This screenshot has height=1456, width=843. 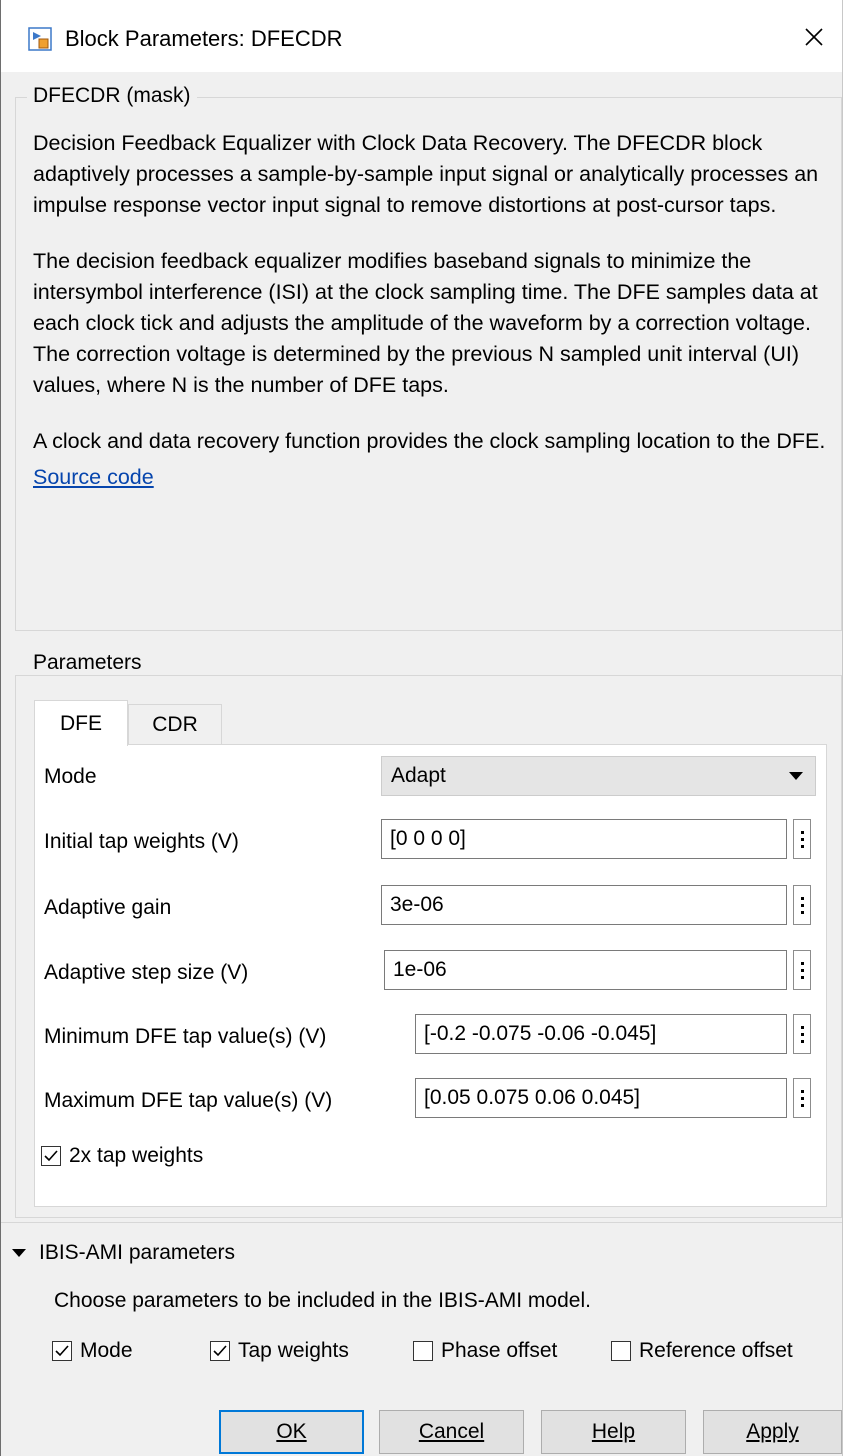 I want to click on window-title: Block Parameters: DFECDR, so click(x=204, y=38).